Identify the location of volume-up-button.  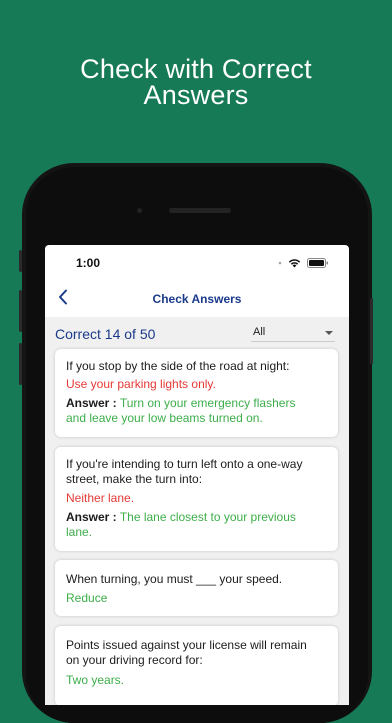
(20, 311).